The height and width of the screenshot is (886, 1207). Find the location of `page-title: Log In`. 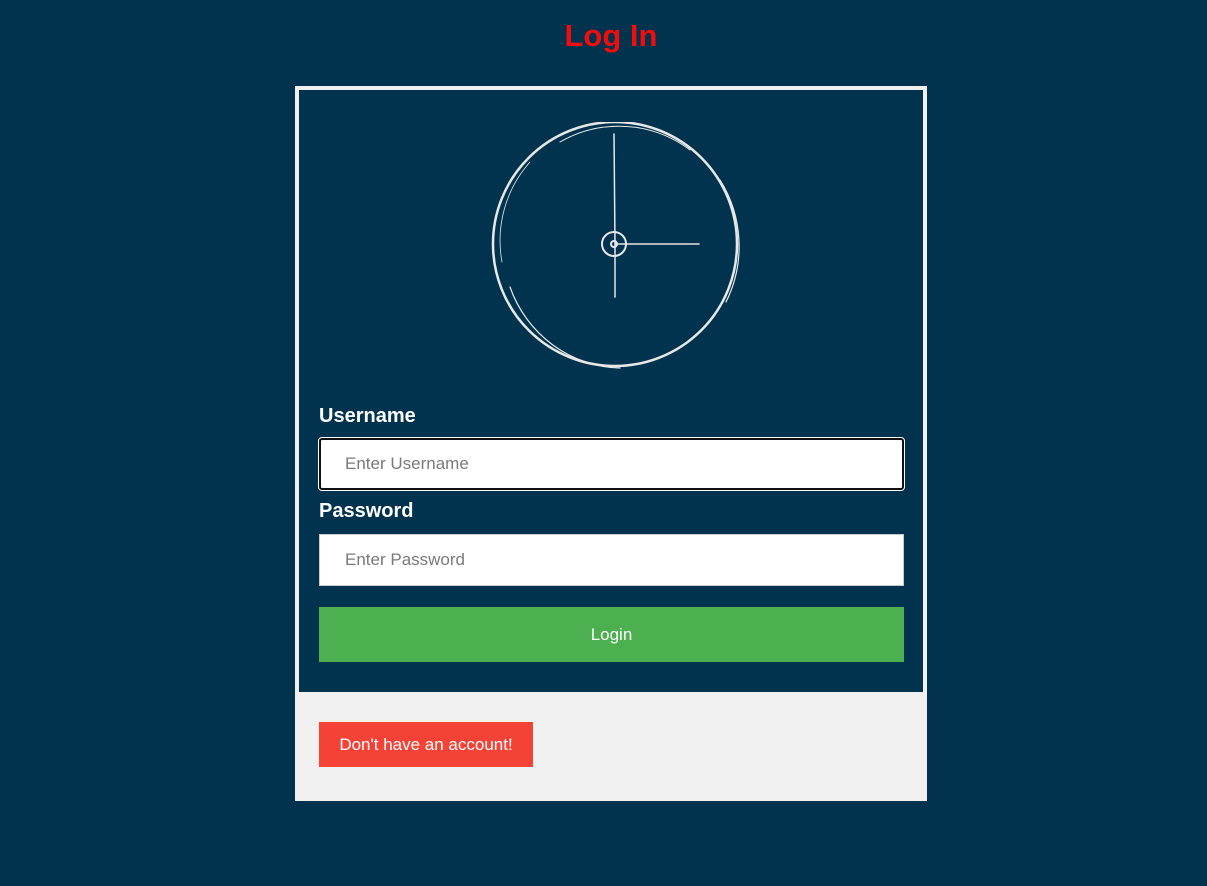

page-title: Log In is located at coordinates (611, 35).